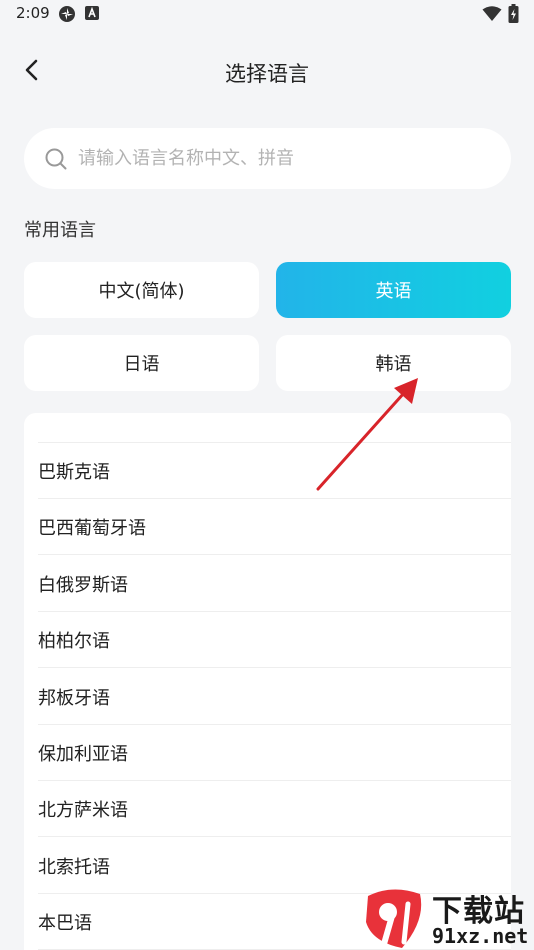 The image size is (534, 950). What do you see at coordinates (67, 14) in the screenshot?
I see `sync-icon` at bounding box center [67, 14].